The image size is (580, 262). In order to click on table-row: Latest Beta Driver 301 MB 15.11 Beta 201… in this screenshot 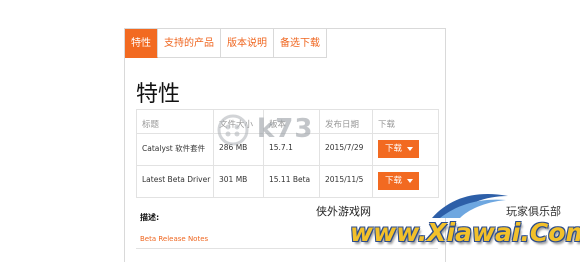, I will do `click(287, 181)`.